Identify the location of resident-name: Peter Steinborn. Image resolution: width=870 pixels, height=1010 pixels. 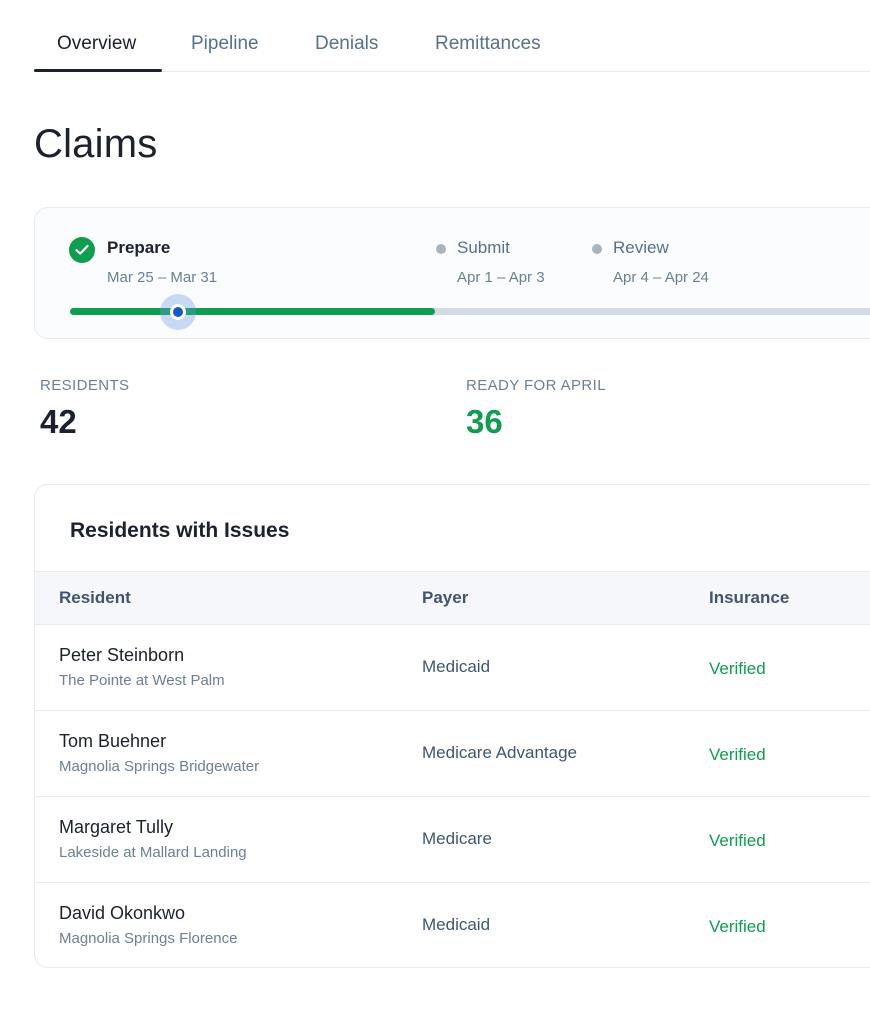
(121, 655).